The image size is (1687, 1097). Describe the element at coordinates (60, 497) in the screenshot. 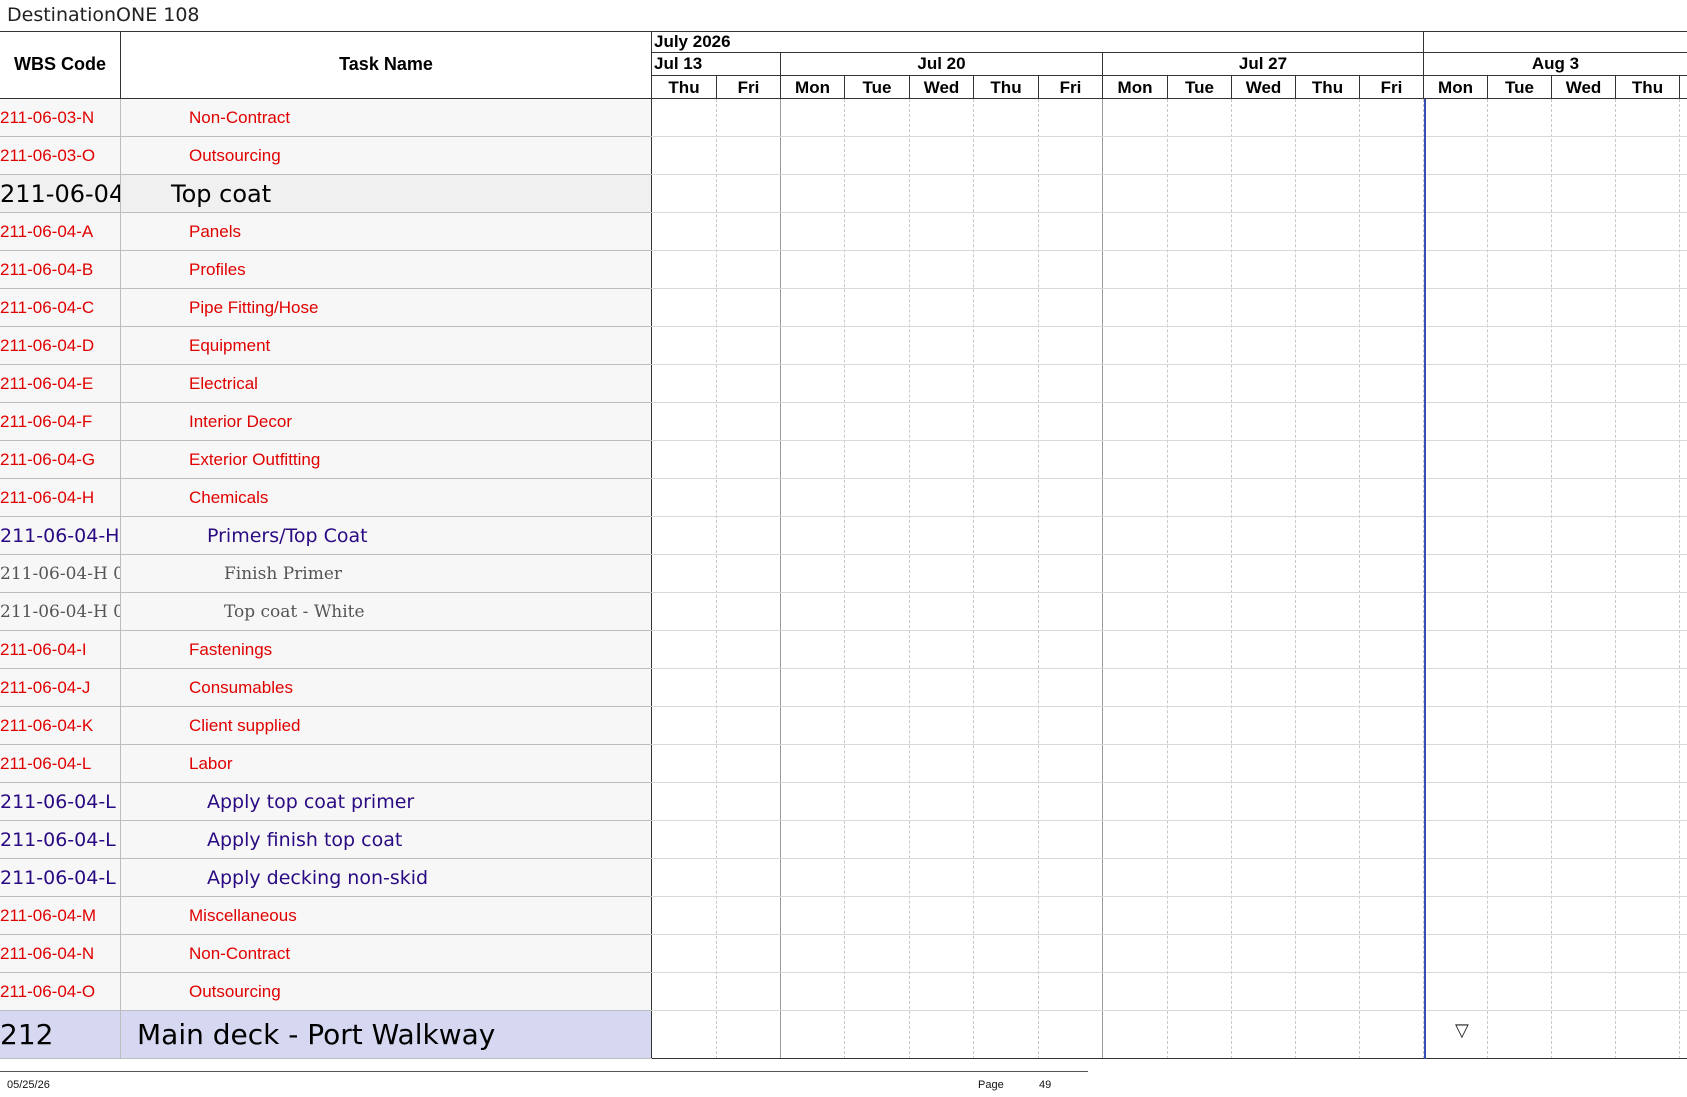

I see `wbs-cell: 211-06-04-H` at that location.